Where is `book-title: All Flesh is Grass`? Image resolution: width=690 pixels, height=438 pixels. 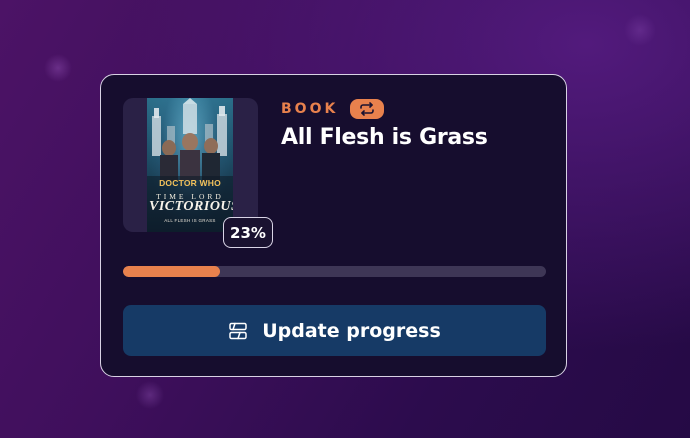 book-title: All Flesh is Grass is located at coordinates (384, 137).